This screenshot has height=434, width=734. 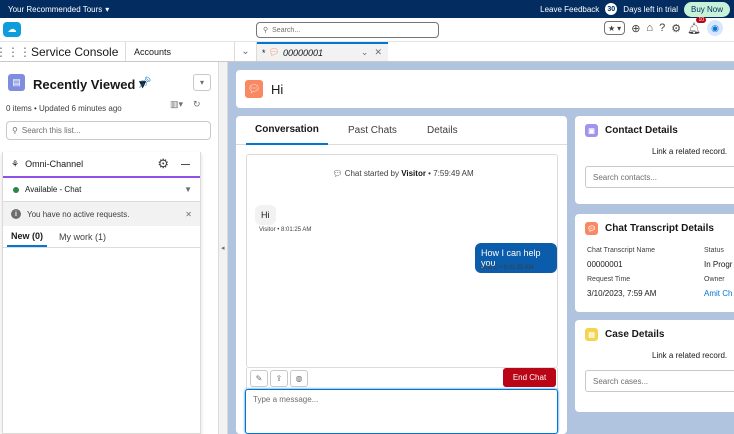 What do you see at coordinates (529, 377) in the screenshot?
I see `end-chat-button: End Chat` at bounding box center [529, 377].